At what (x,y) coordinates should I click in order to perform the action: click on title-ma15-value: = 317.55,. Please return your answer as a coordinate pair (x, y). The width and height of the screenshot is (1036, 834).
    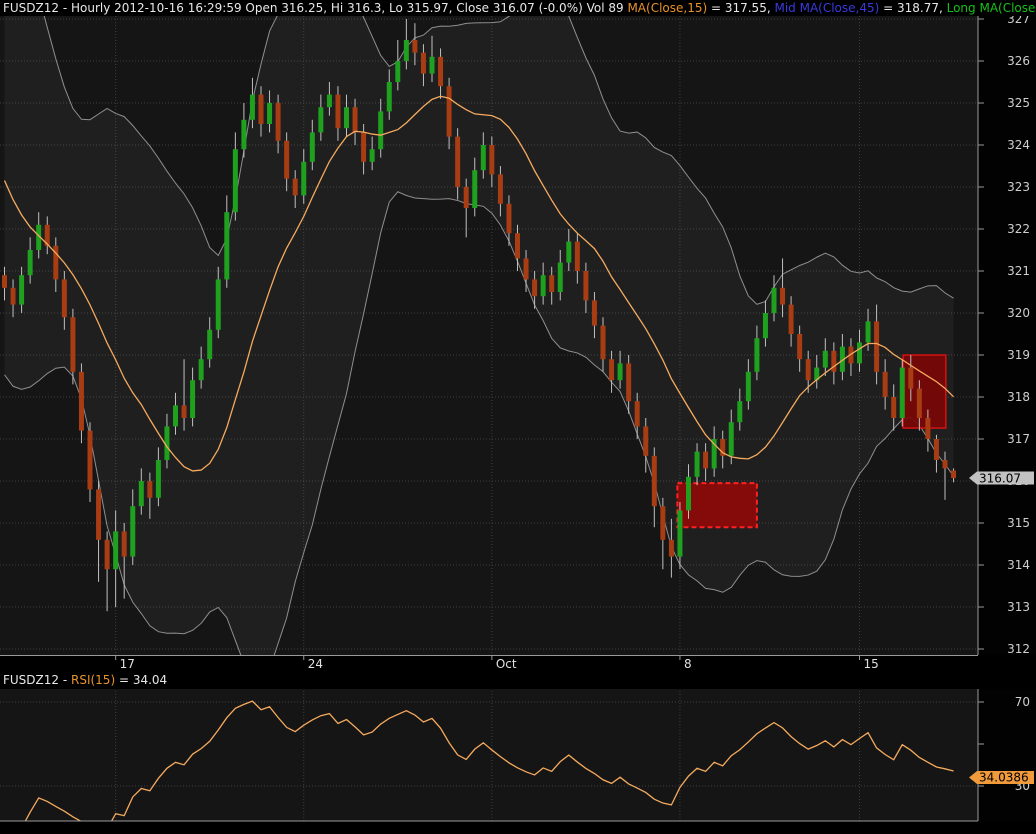
    Looking at the image, I should click on (741, 8).